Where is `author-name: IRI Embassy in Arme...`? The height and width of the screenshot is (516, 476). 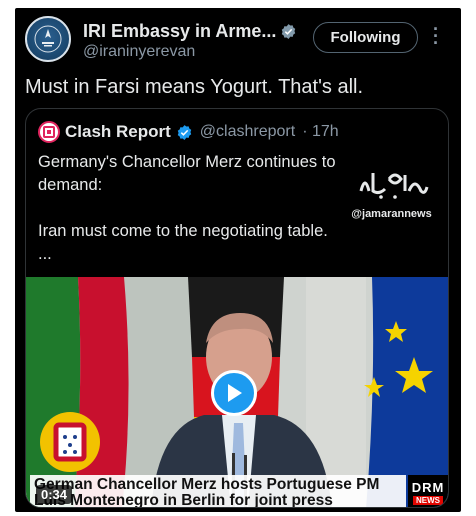 author-name: IRI Embassy in Arme... is located at coordinates (190, 31).